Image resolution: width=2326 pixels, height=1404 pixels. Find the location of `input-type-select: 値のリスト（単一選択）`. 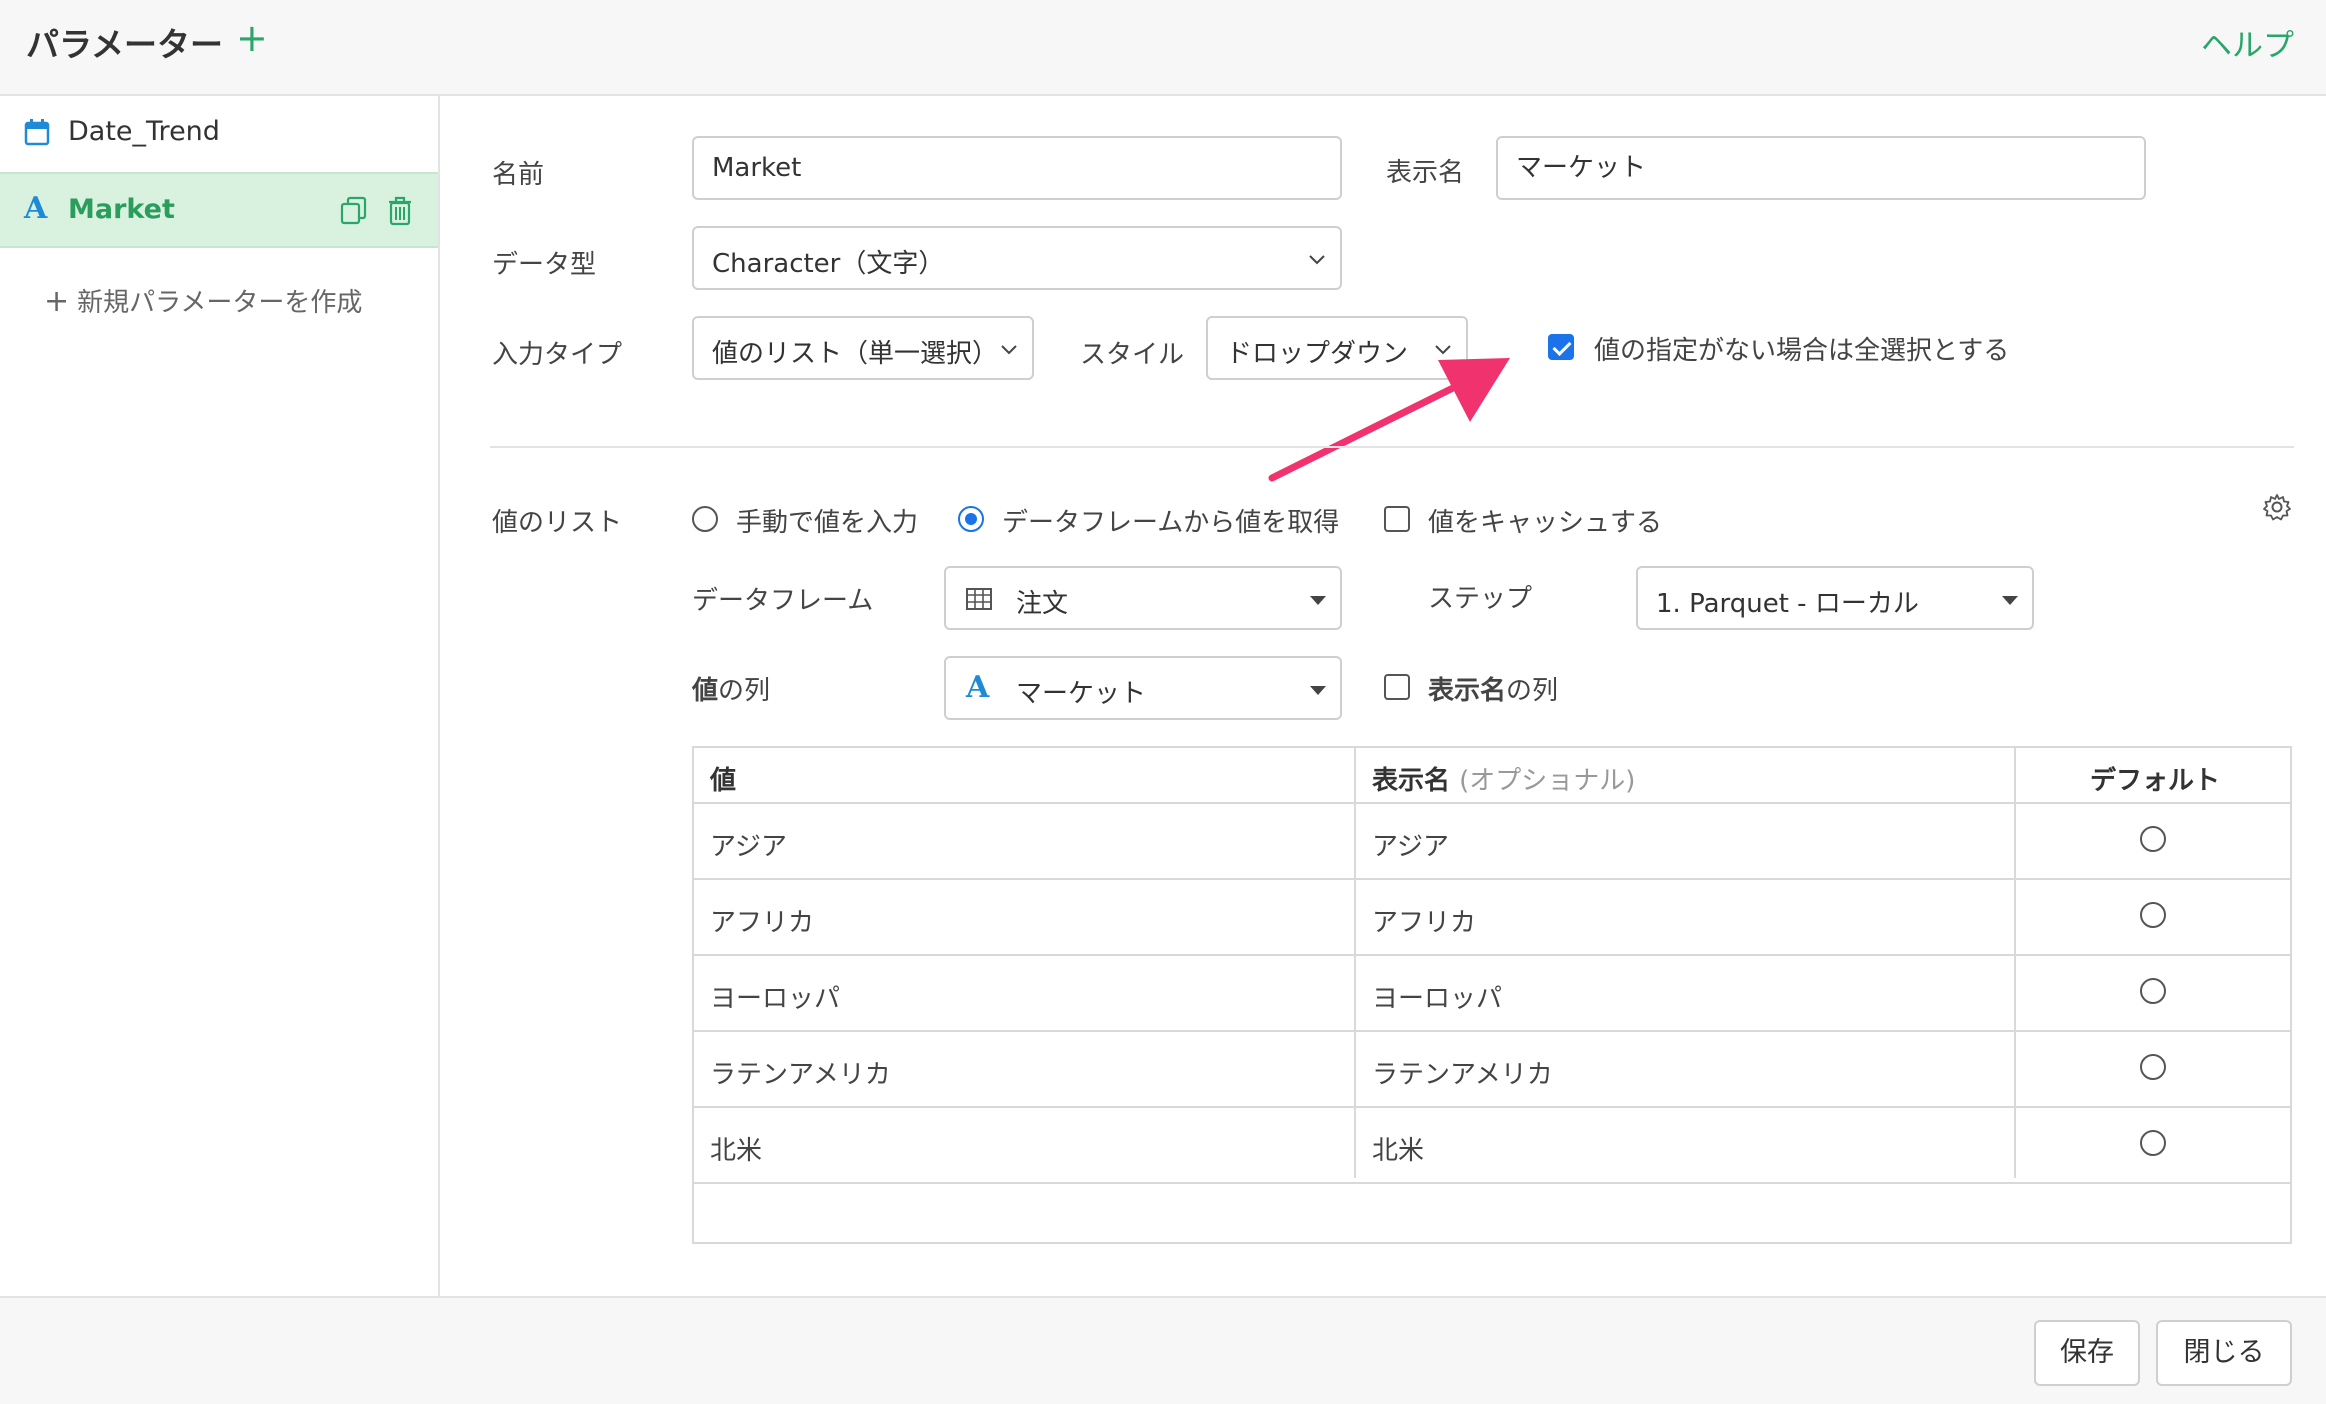

input-type-select: 値のリスト（単一選択） is located at coordinates (863, 348).